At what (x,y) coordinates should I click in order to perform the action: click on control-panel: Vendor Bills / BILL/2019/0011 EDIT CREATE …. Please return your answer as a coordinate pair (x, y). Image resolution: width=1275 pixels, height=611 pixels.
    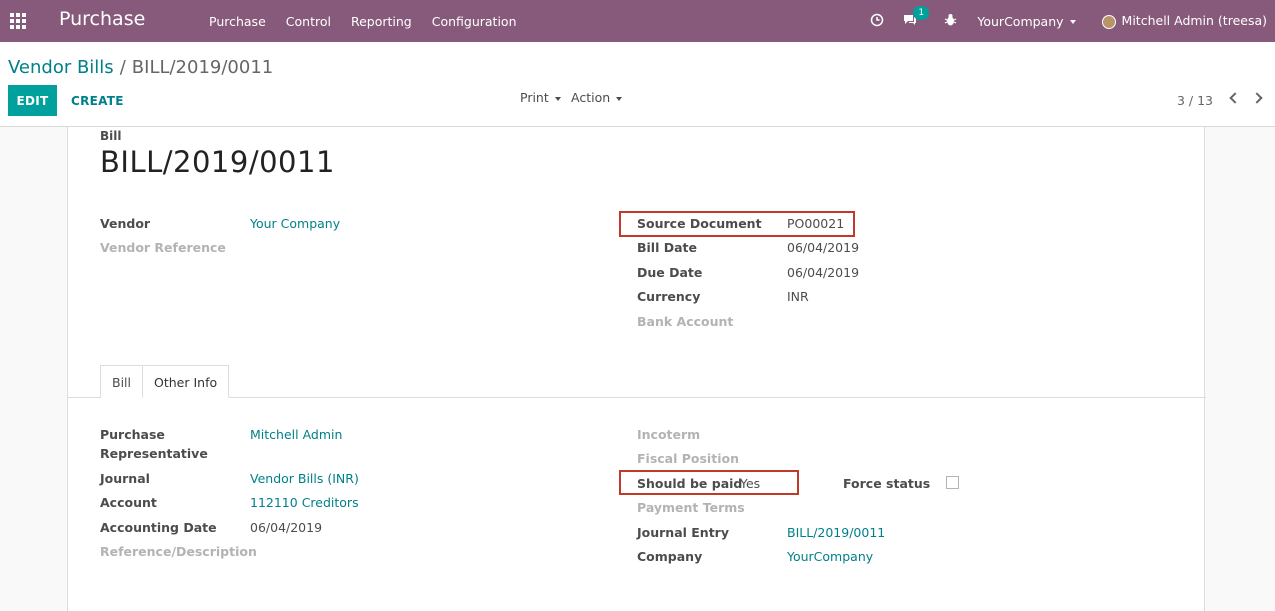
    Looking at the image, I should click on (637, 84).